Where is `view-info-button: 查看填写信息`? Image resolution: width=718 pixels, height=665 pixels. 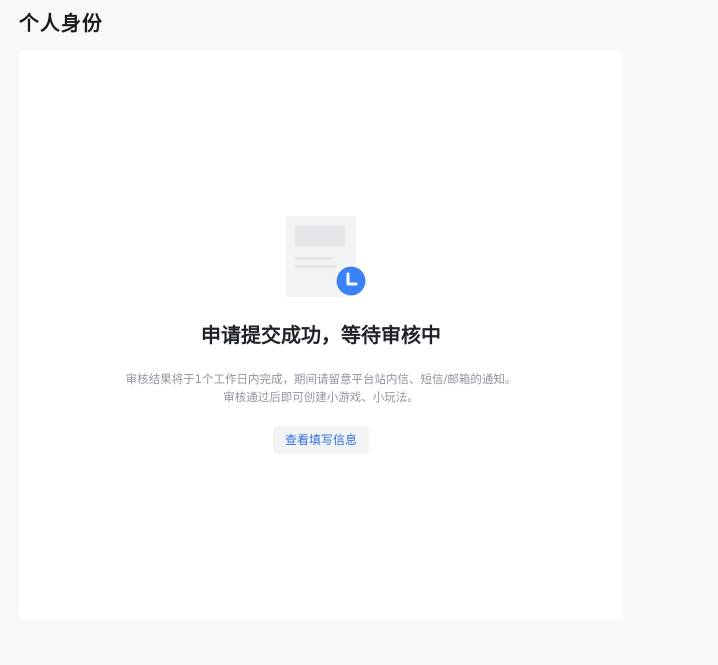
view-info-button: 查看填写信息 is located at coordinates (321, 440).